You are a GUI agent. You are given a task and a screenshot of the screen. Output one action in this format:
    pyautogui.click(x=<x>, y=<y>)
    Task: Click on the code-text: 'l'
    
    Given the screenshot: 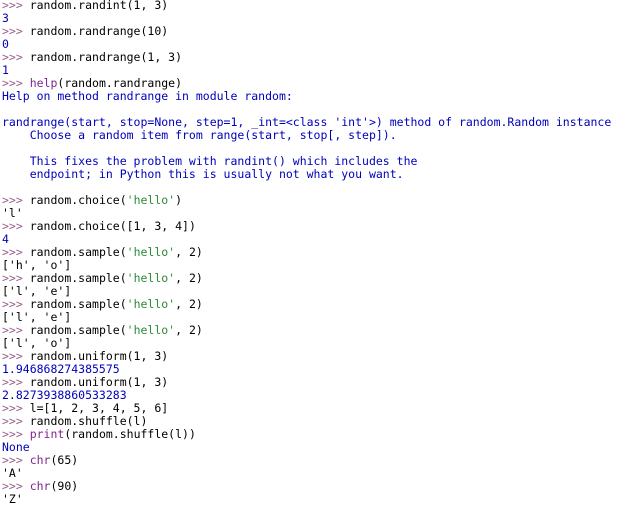 What is the action you would take?
    pyautogui.click(x=12, y=213)
    